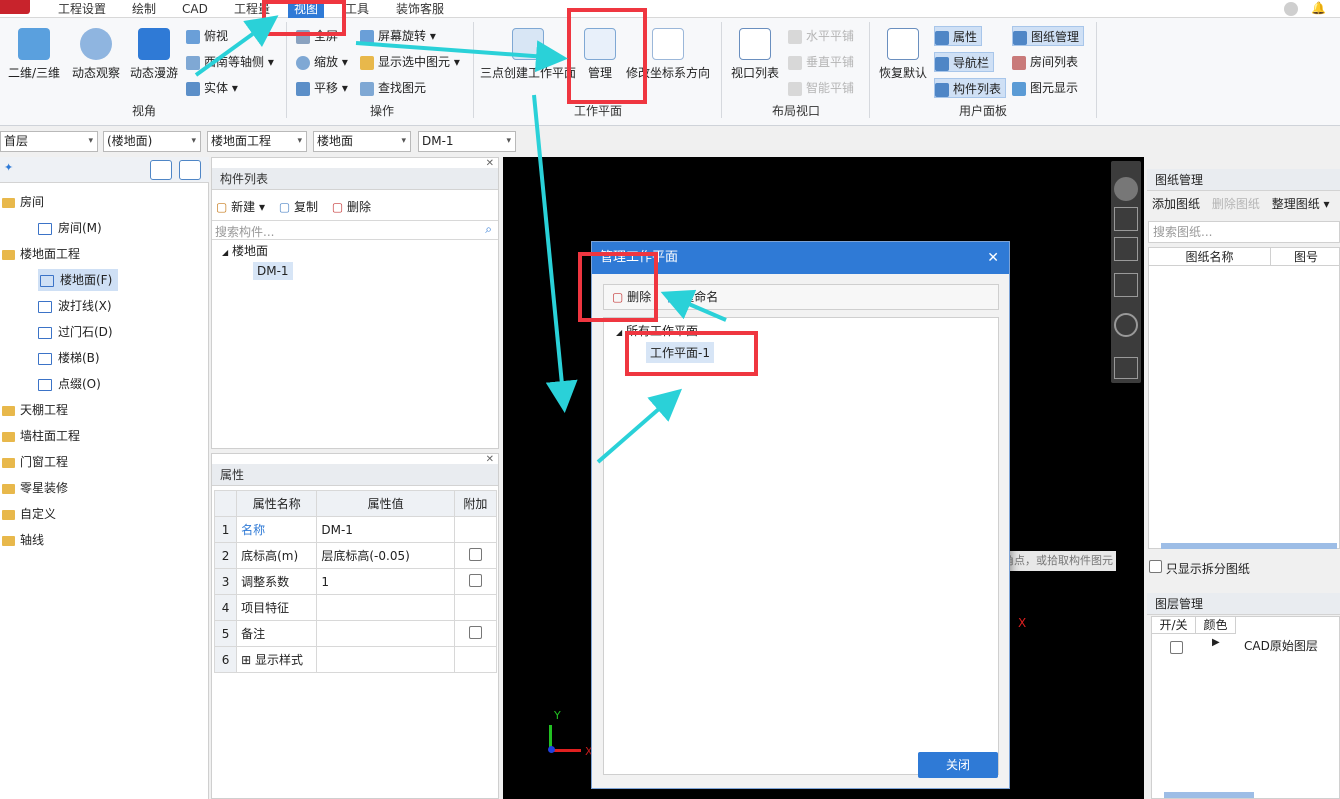 The width and height of the screenshot is (1340, 799). I want to click on h-scrollbar, so click(1209, 795).